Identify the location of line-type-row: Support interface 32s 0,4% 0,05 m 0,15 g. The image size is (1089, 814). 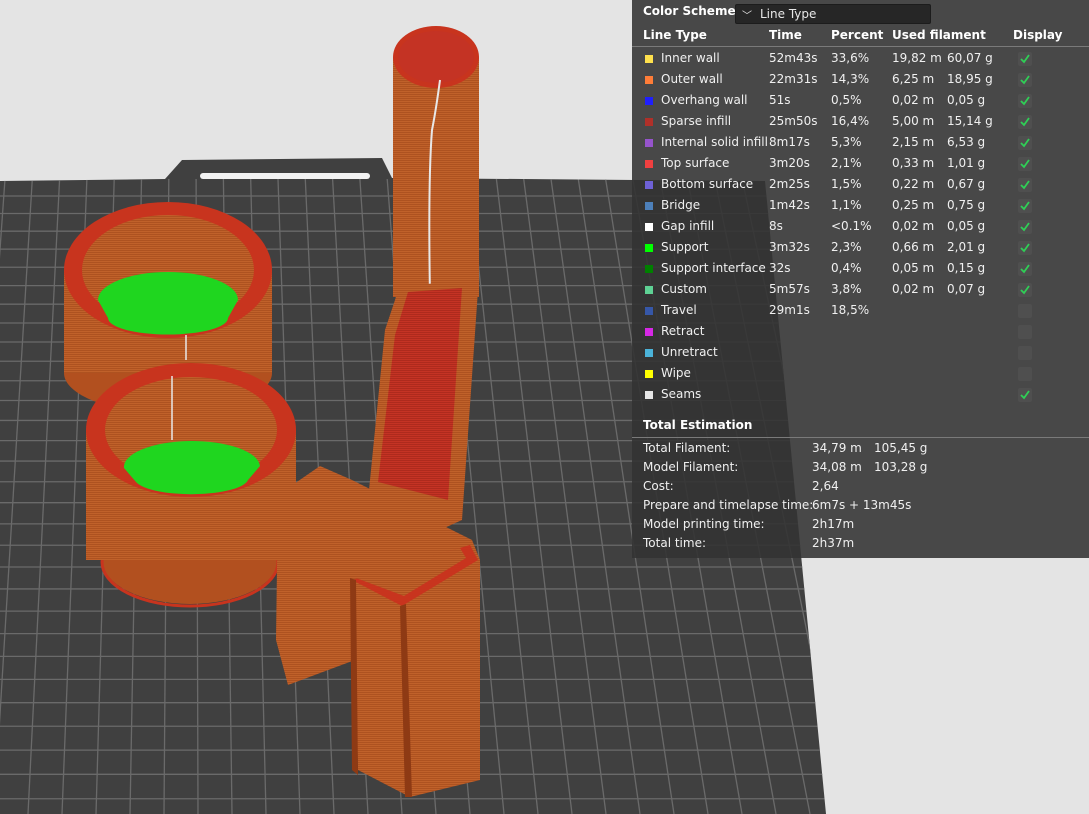
(860, 269).